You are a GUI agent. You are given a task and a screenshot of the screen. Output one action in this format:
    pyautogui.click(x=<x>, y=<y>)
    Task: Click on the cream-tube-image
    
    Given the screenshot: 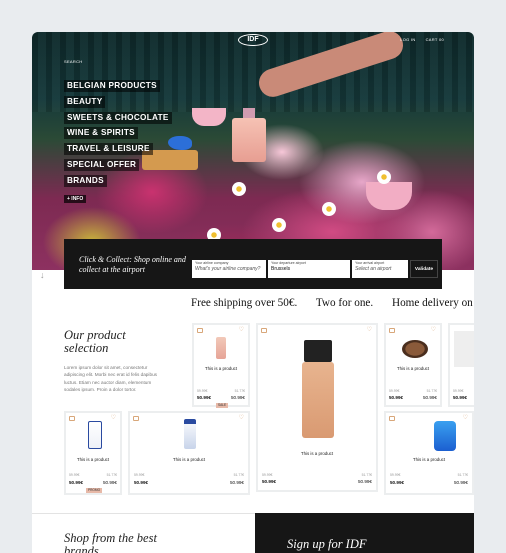 What is the action you would take?
    pyautogui.click(x=190, y=434)
    